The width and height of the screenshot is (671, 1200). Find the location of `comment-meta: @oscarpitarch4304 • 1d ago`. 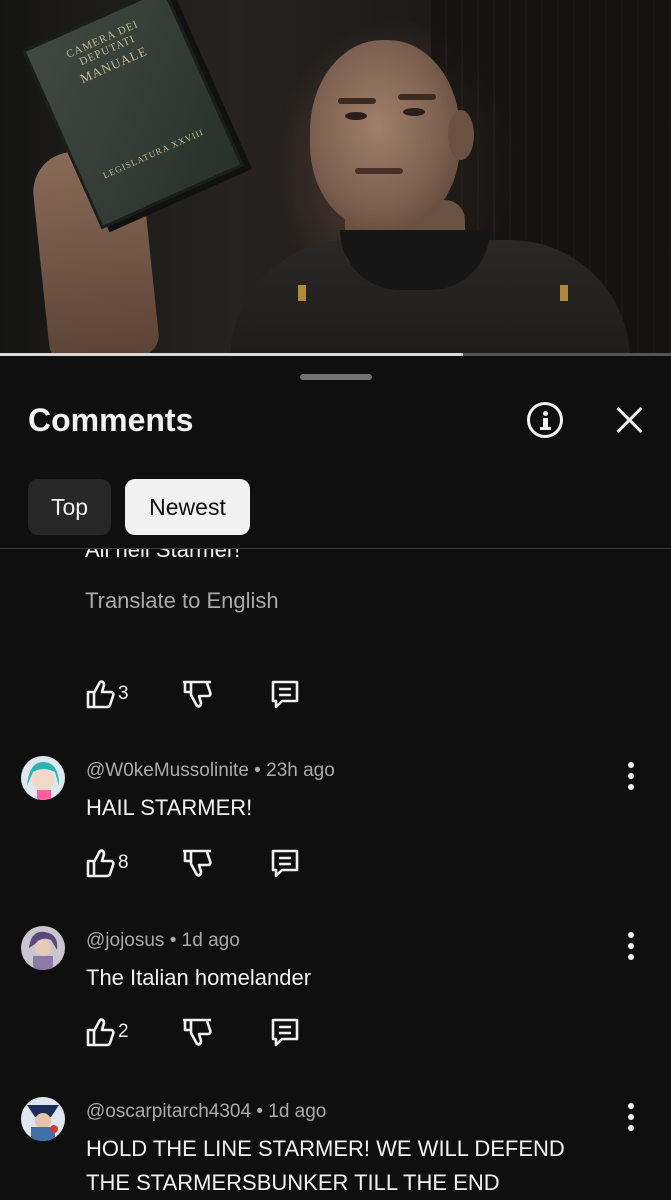

comment-meta: @oscarpitarch4304 • 1d ago is located at coordinates (206, 1111).